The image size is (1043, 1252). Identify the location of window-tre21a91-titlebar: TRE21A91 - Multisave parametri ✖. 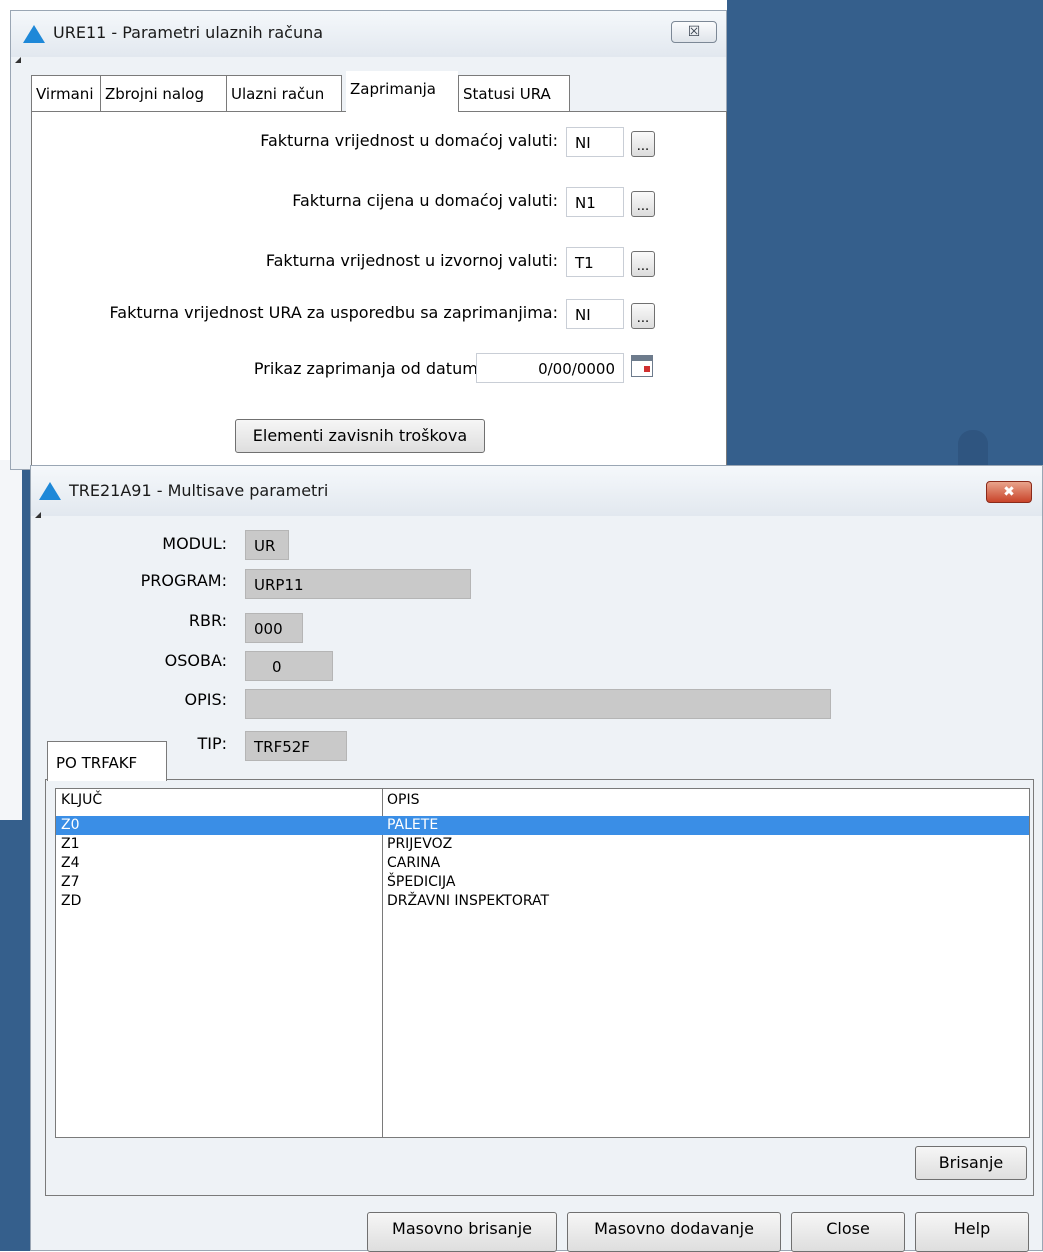
(536, 491).